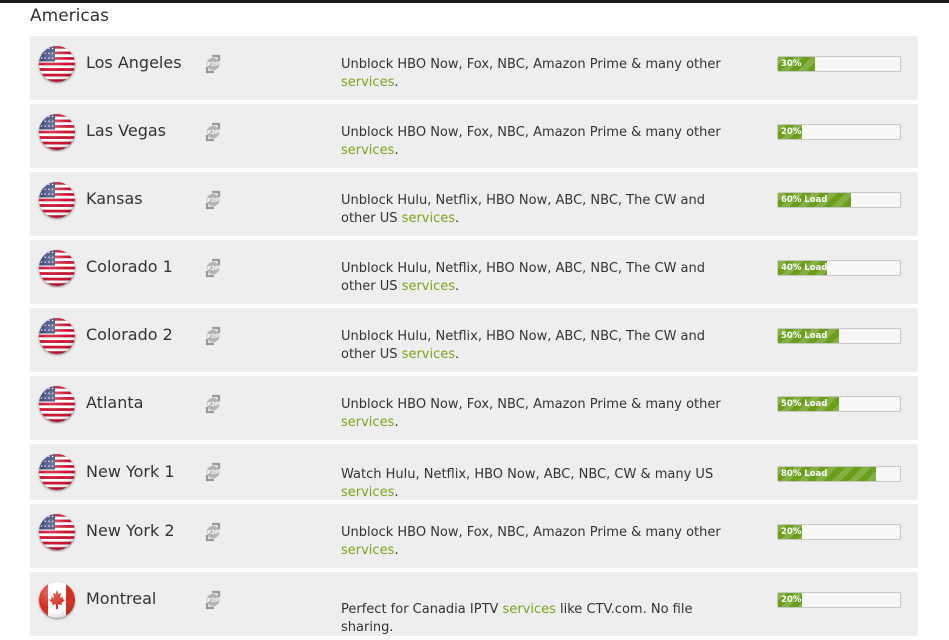 This screenshot has width=949, height=640. Describe the element at coordinates (134, 62) in the screenshot. I see `server-city: Los Angeles` at that location.